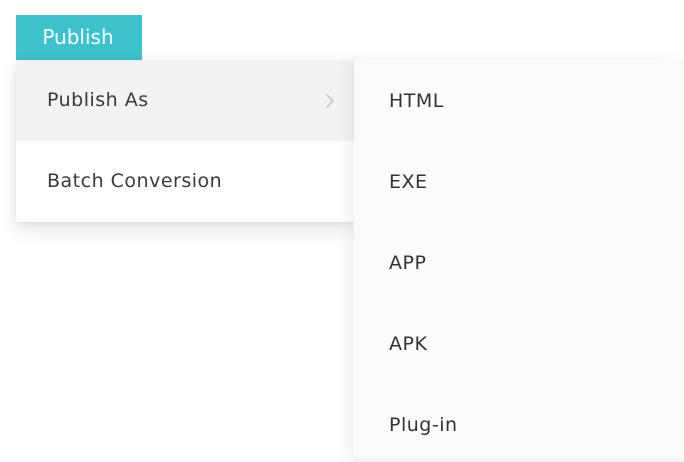 The height and width of the screenshot is (462, 684). I want to click on menu-item-batch-conversion: Batch Conversion, so click(185, 181).